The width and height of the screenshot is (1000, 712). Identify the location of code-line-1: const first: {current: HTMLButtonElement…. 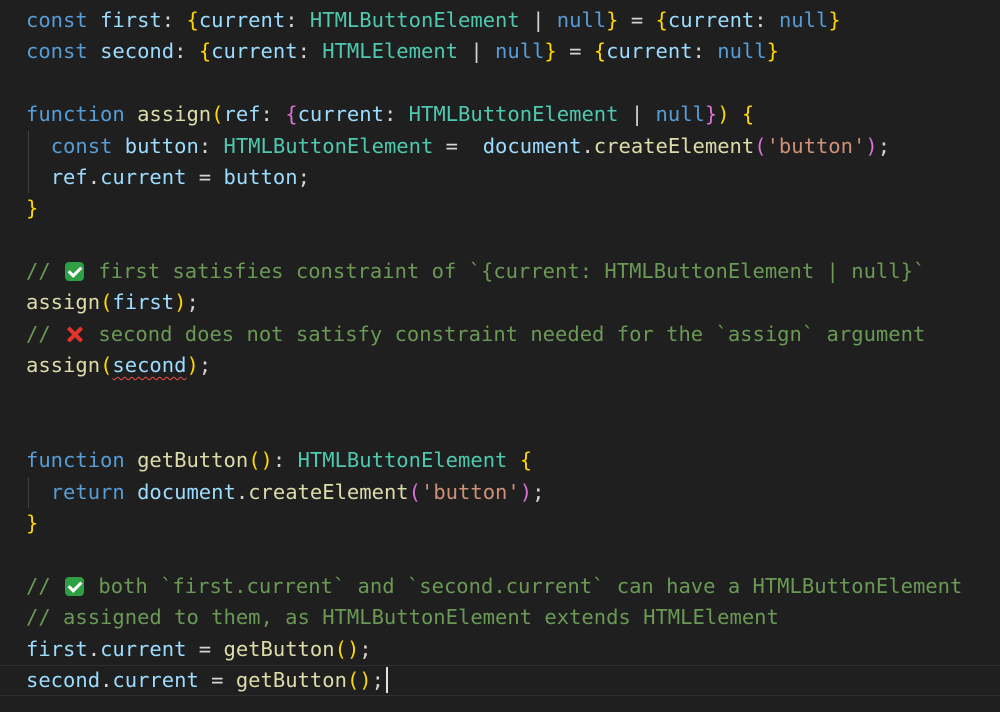
(433, 20).